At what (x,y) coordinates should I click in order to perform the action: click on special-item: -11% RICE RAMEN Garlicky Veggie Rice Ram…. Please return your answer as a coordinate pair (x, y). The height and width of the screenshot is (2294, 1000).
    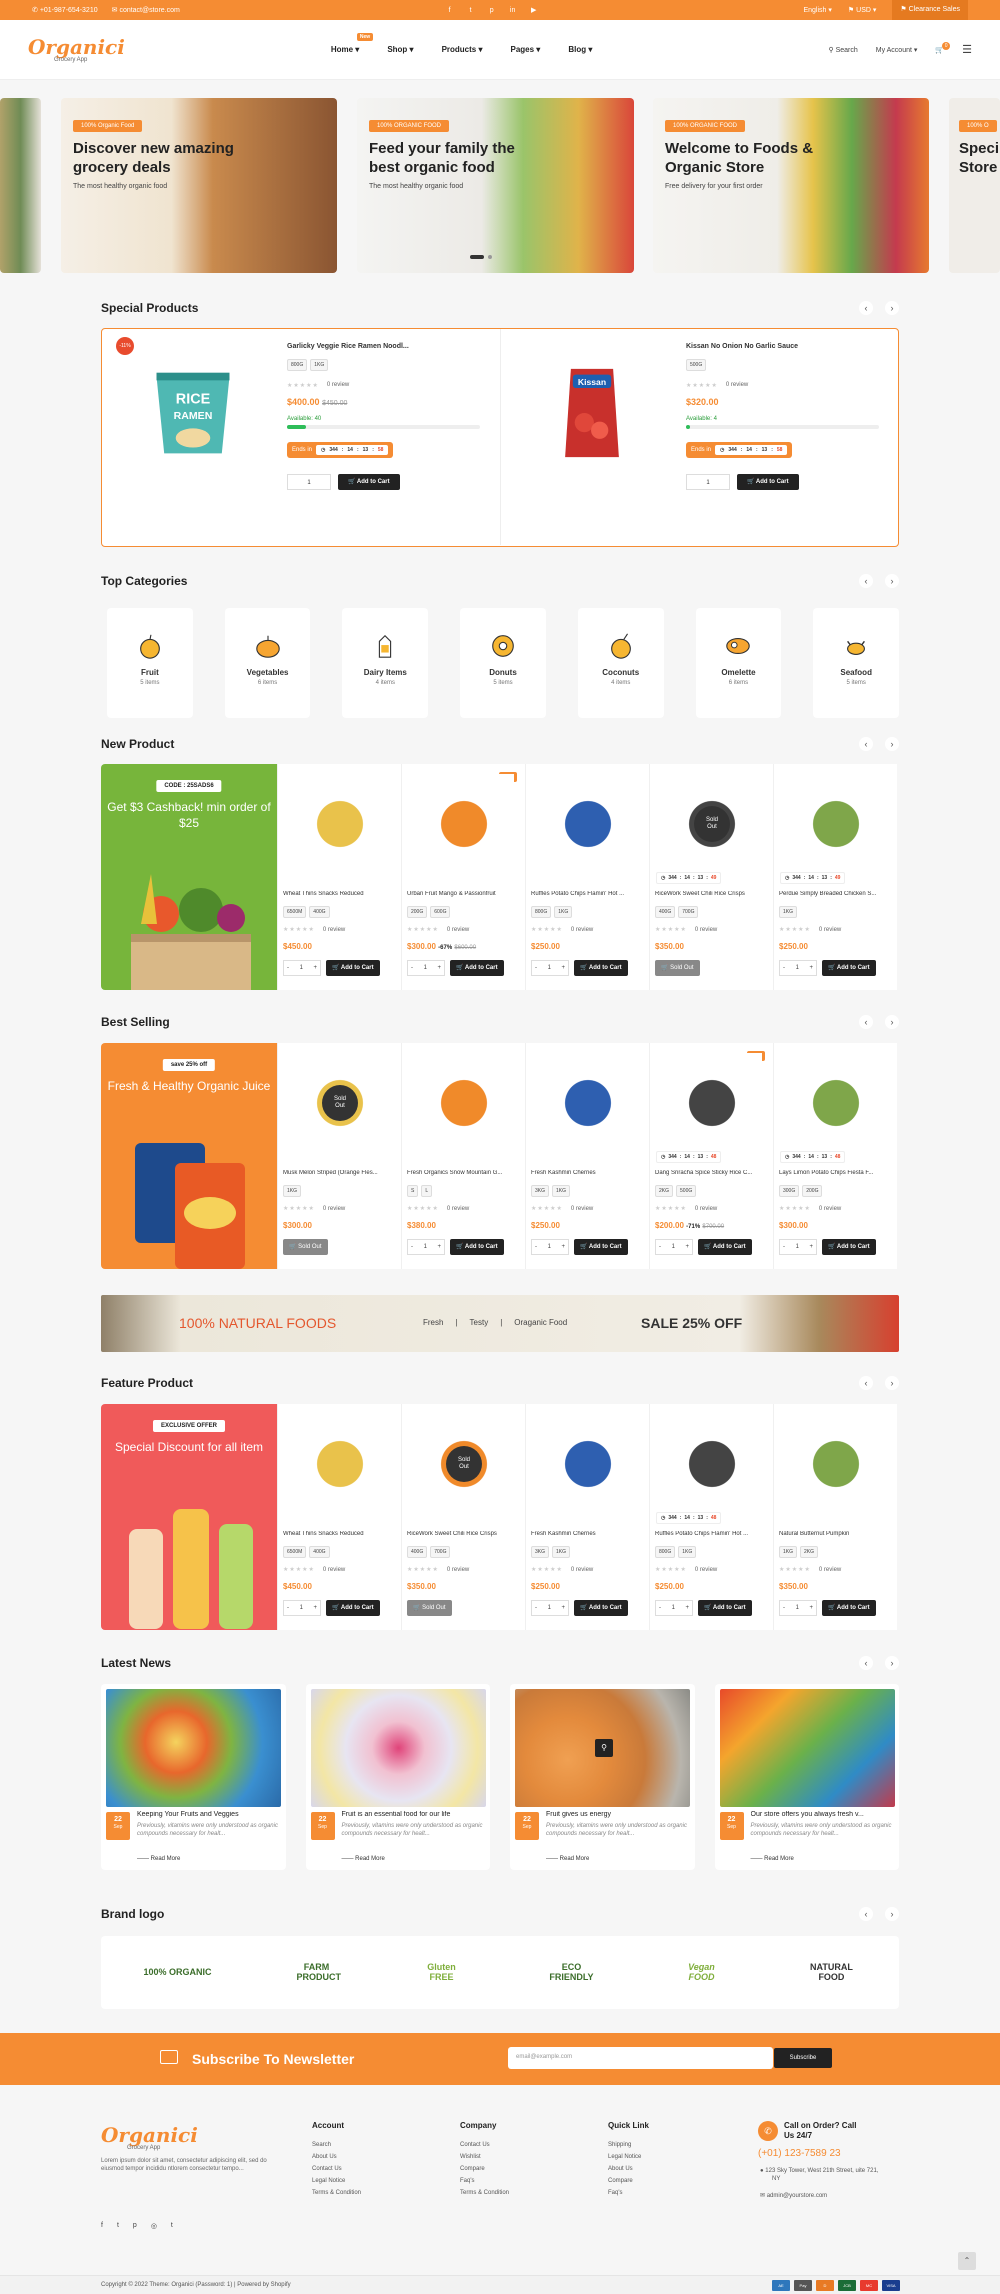
    Looking at the image, I should click on (301, 437).